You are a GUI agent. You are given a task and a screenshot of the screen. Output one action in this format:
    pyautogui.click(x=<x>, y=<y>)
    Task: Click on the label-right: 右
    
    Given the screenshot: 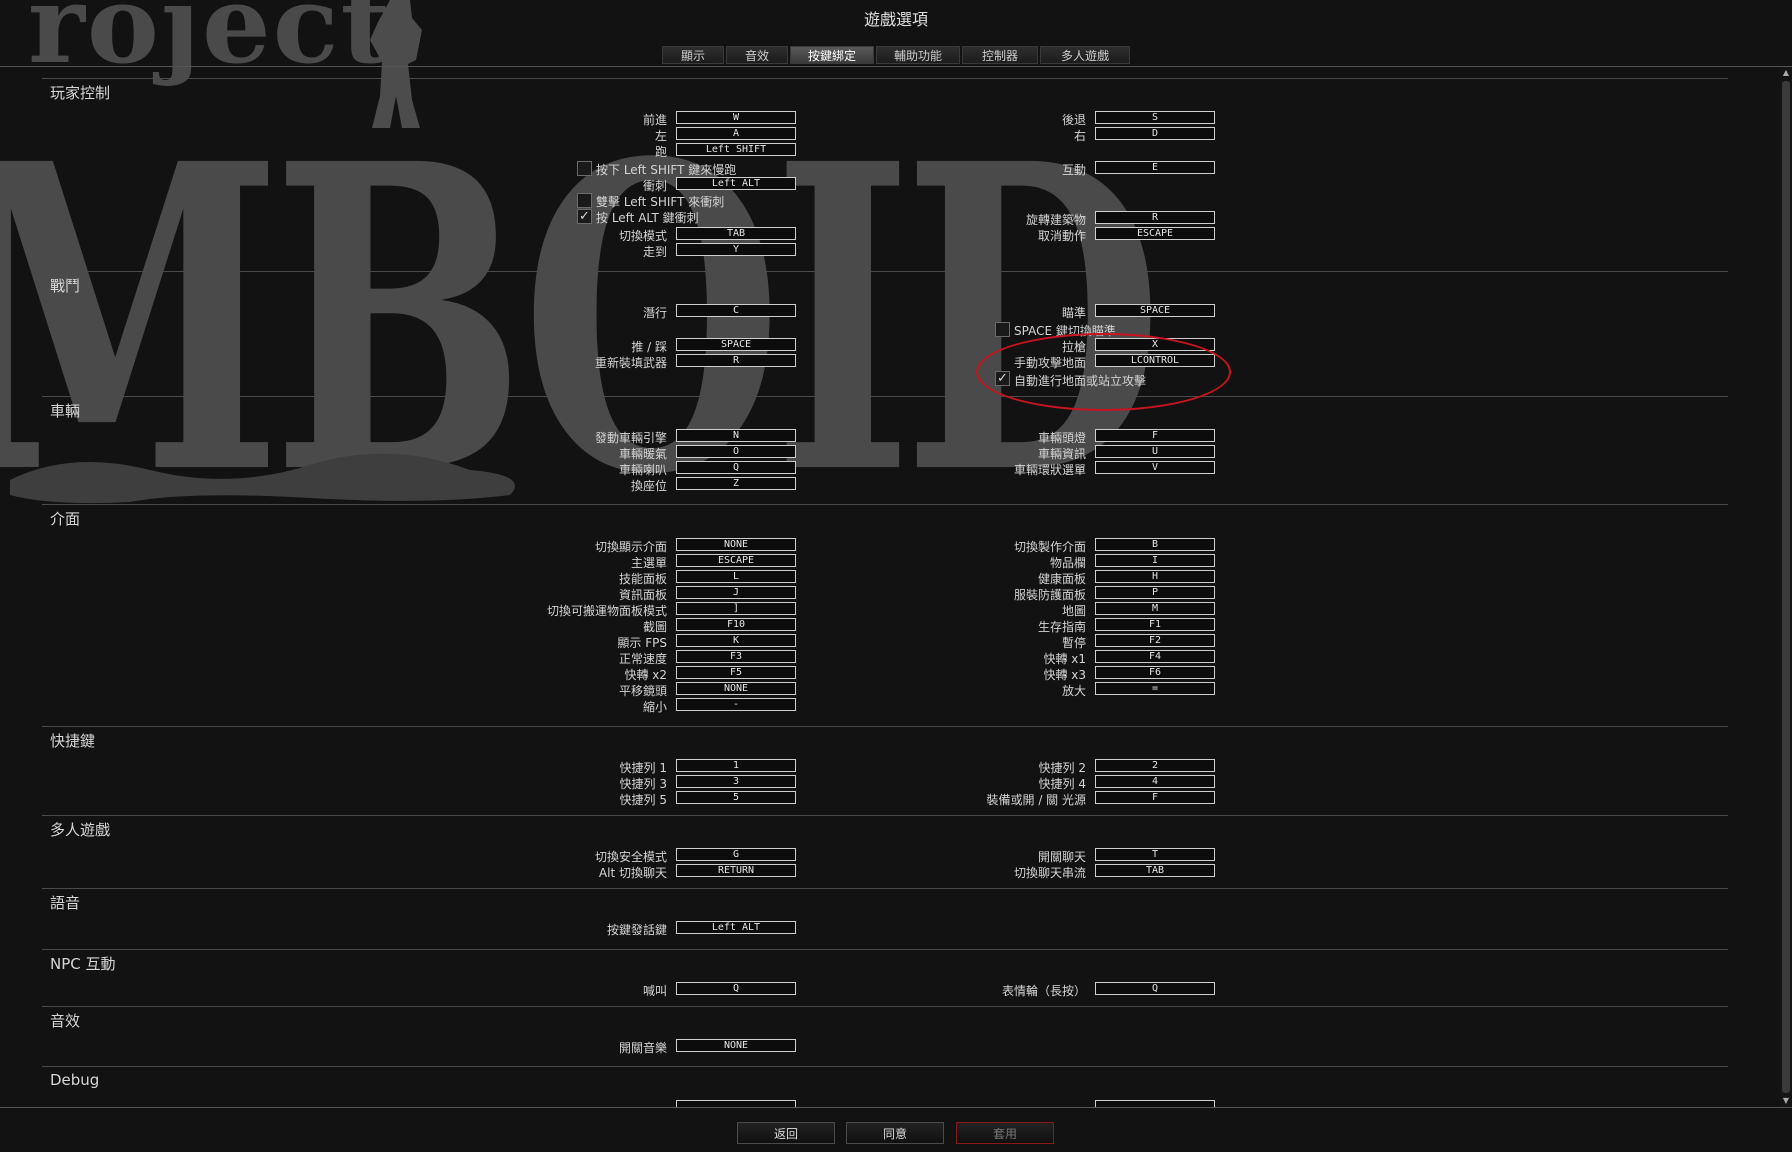 What is the action you would take?
    pyautogui.click(x=1079, y=136)
    